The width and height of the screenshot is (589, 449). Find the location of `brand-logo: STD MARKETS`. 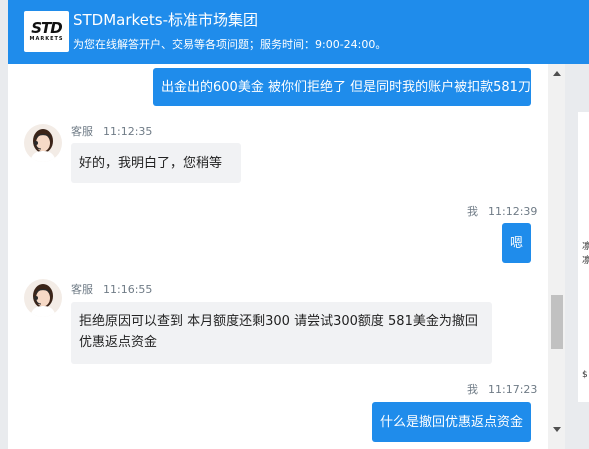

brand-logo: STD MARKETS is located at coordinates (46, 31).